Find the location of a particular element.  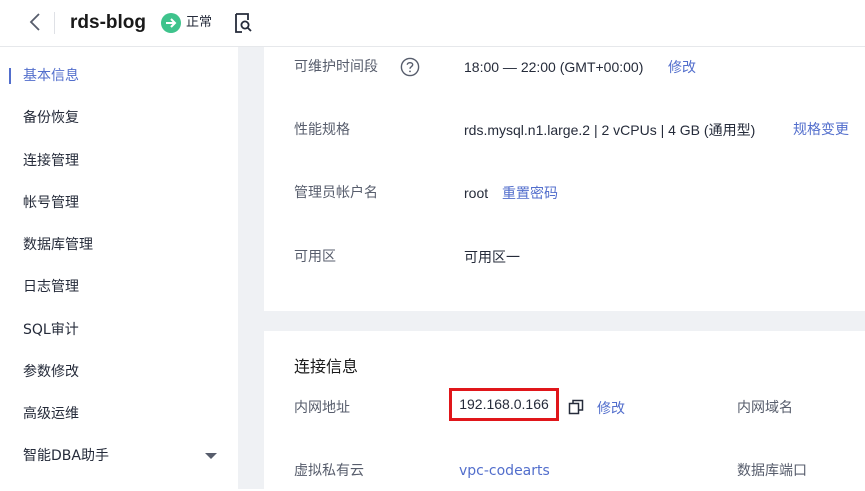

arrow-right-circle-icon is located at coordinates (171, 23).